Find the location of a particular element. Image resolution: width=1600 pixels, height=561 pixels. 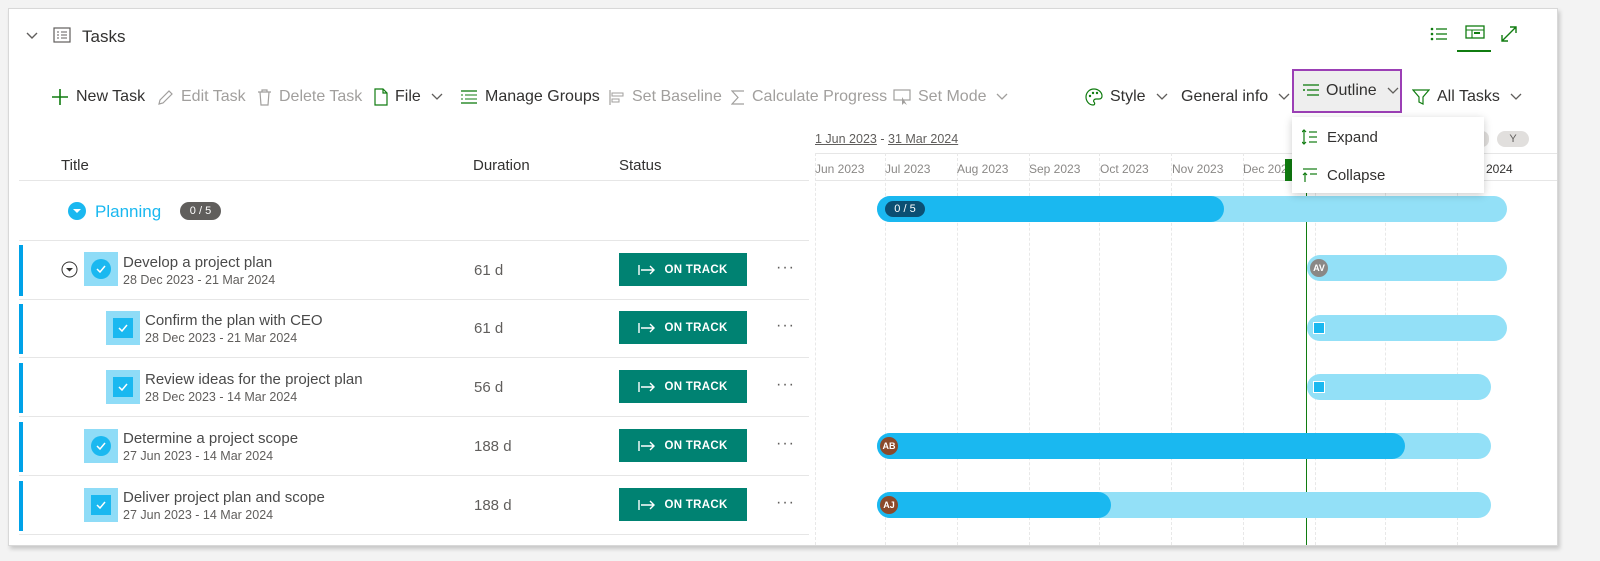

tasks-icon is located at coordinates (62, 37).